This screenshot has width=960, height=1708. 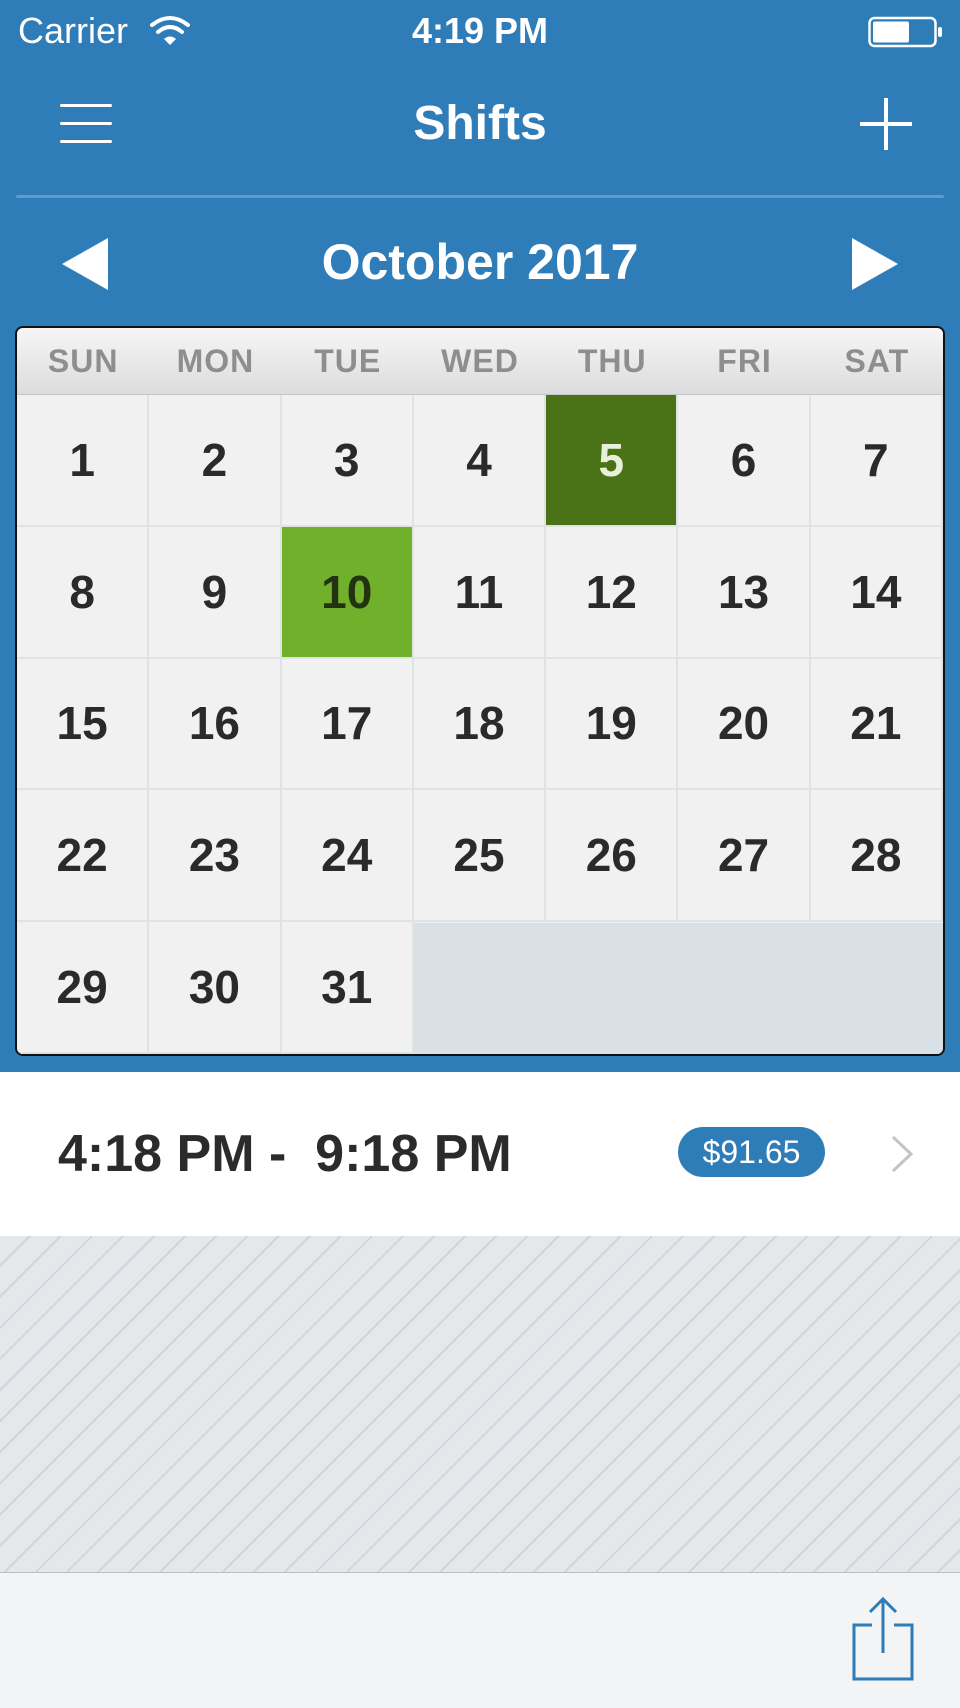 I want to click on calendar-day: 10, so click(x=347, y=592).